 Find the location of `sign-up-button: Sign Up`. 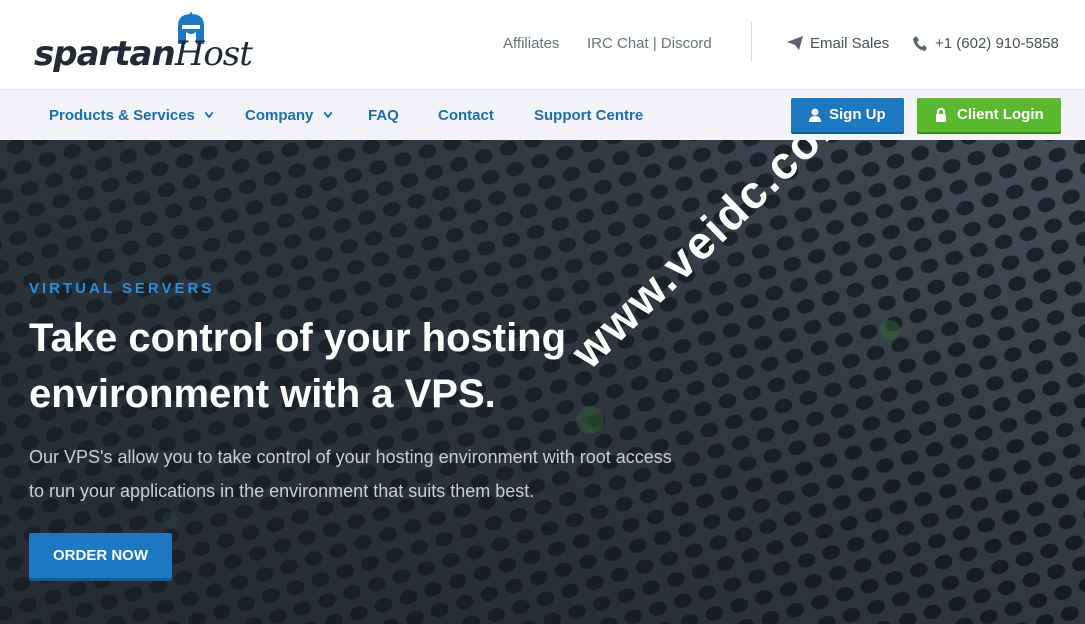

sign-up-button: Sign Up is located at coordinates (847, 115).